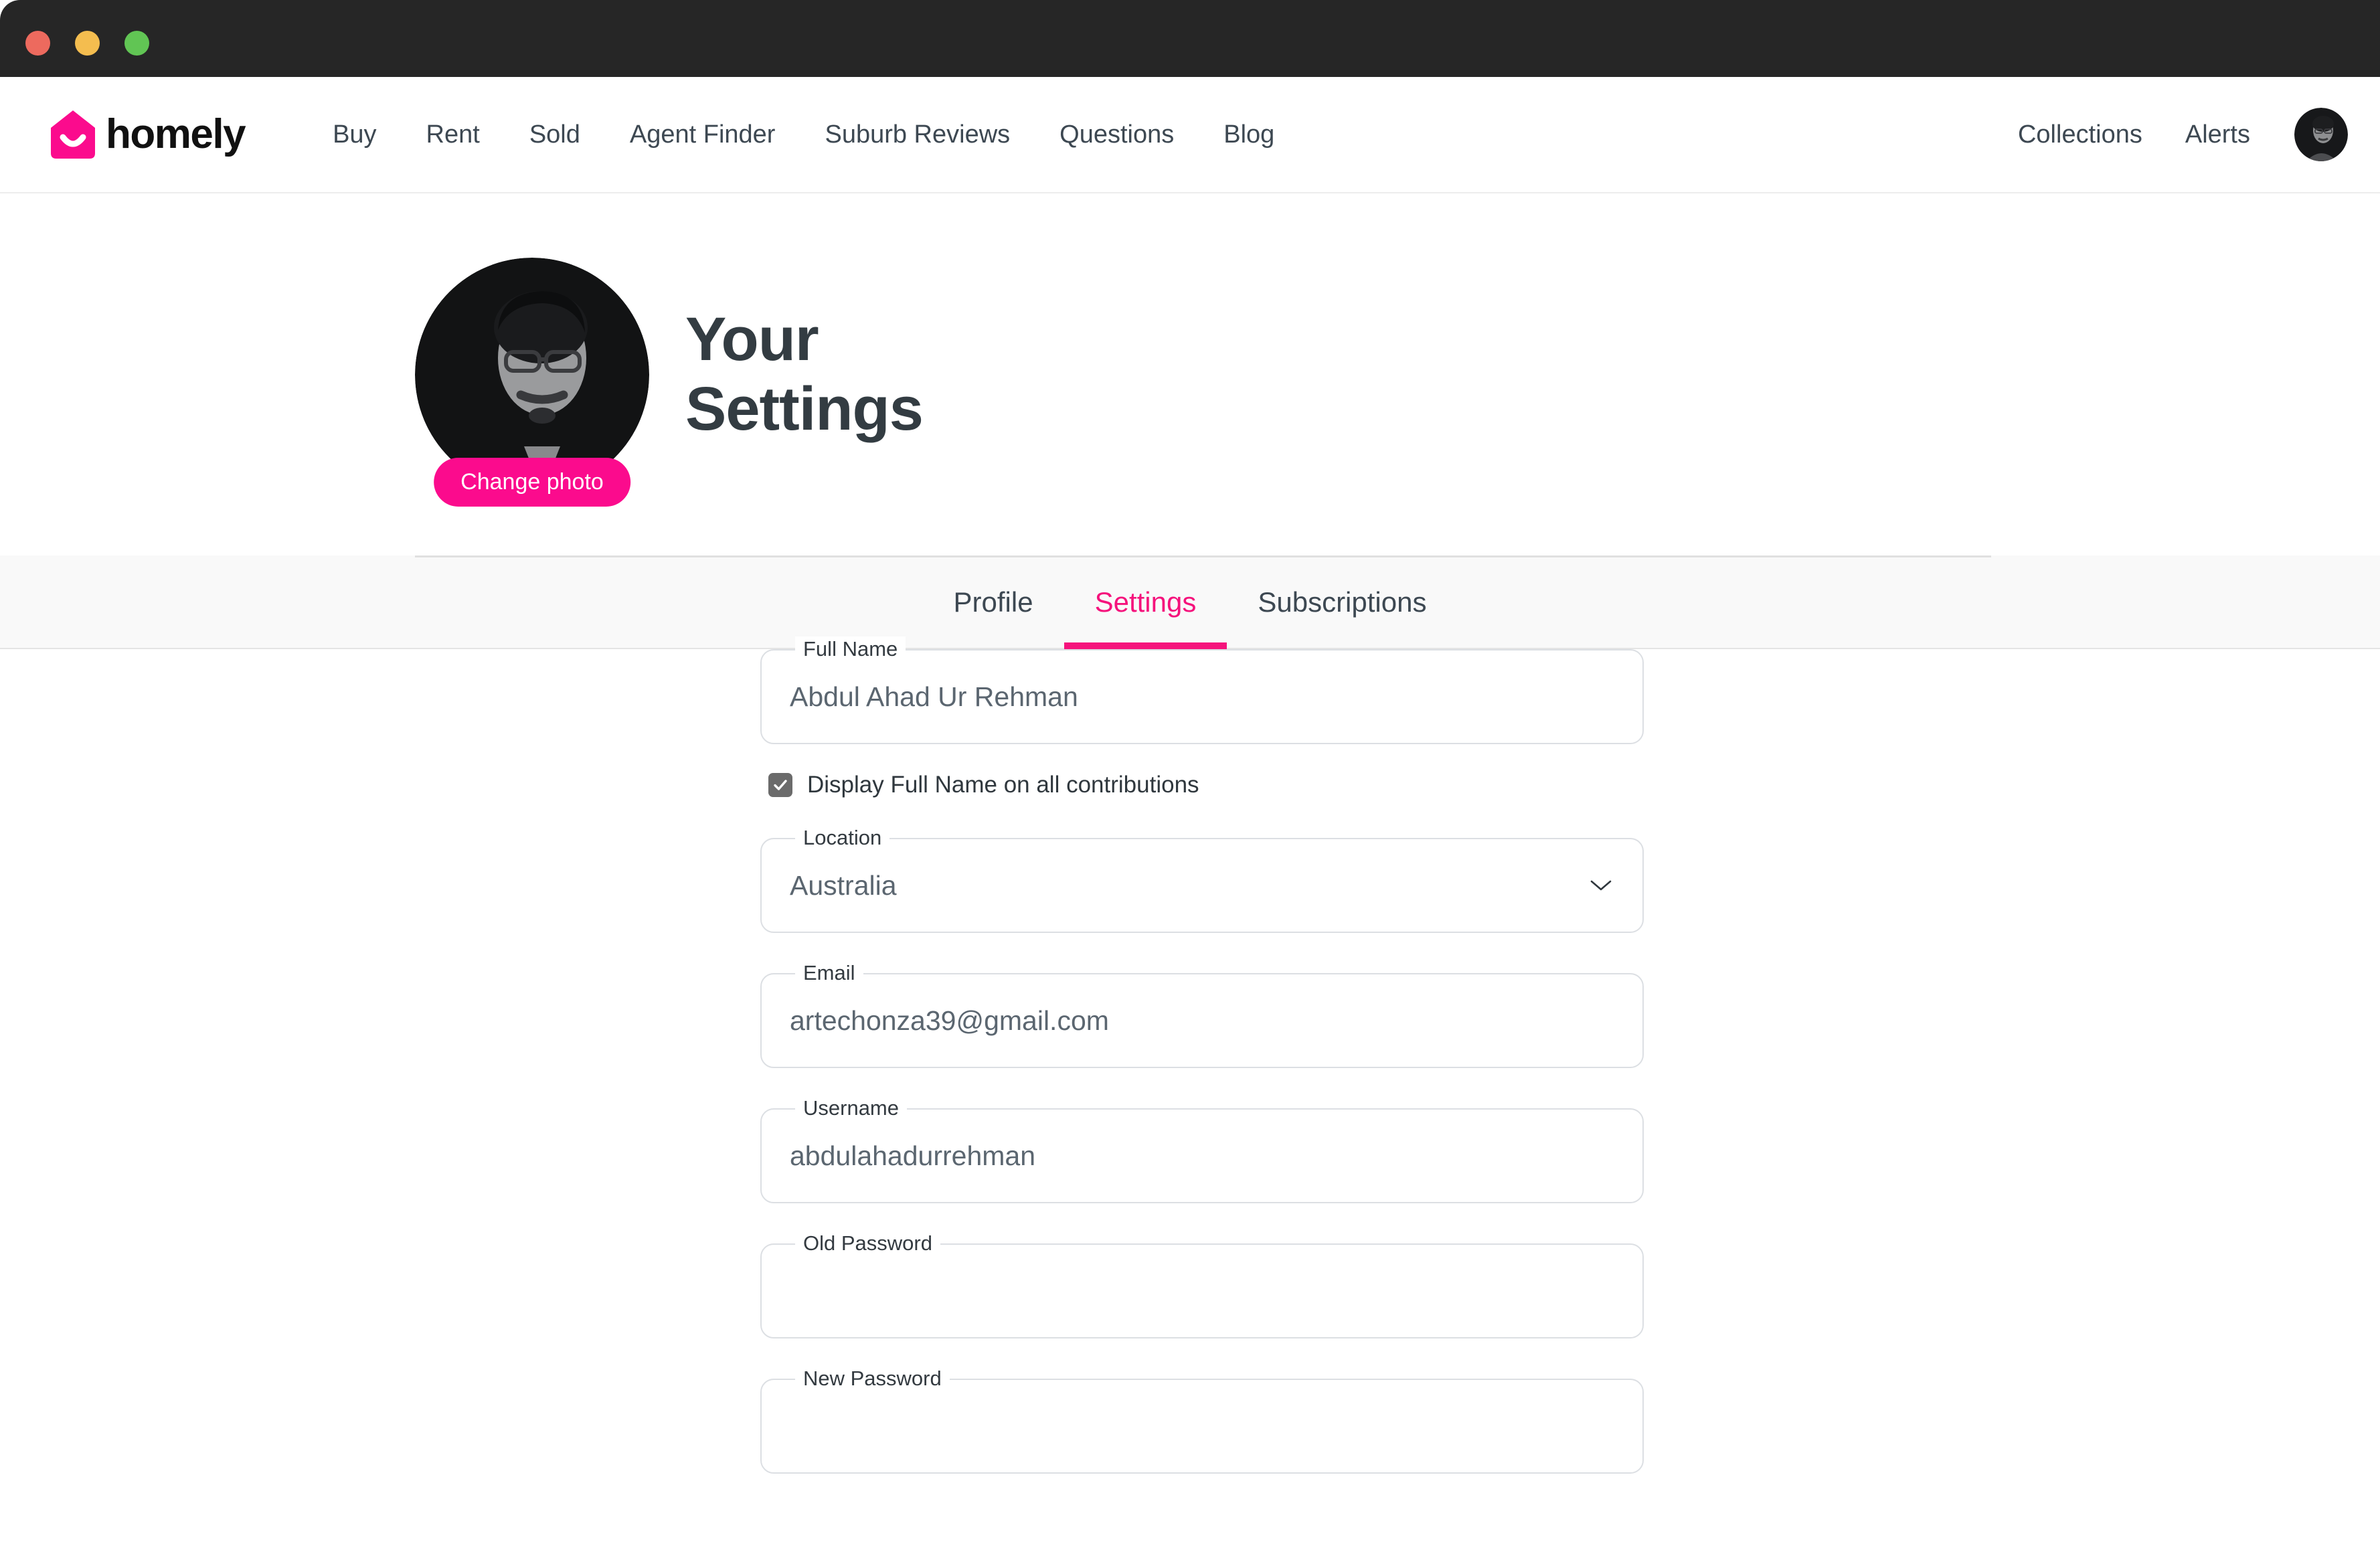  I want to click on display-full-name-label: Display Full Name on all contributions, so click(1003, 785).